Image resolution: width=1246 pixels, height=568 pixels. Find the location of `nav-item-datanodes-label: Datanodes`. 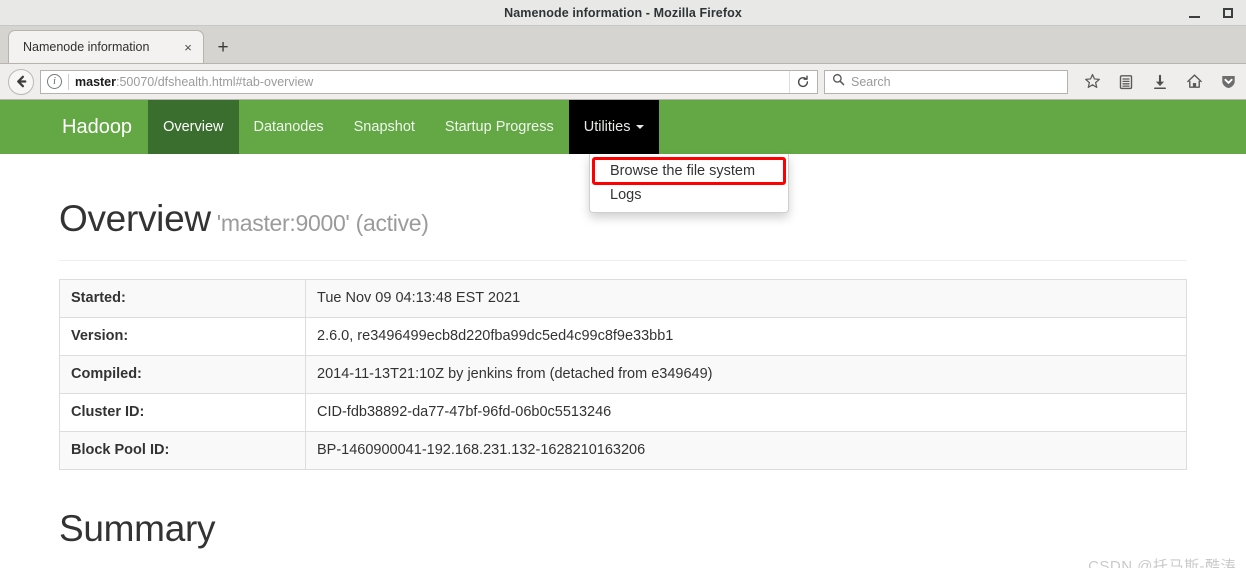

nav-item-datanodes-label: Datanodes is located at coordinates (288, 127).